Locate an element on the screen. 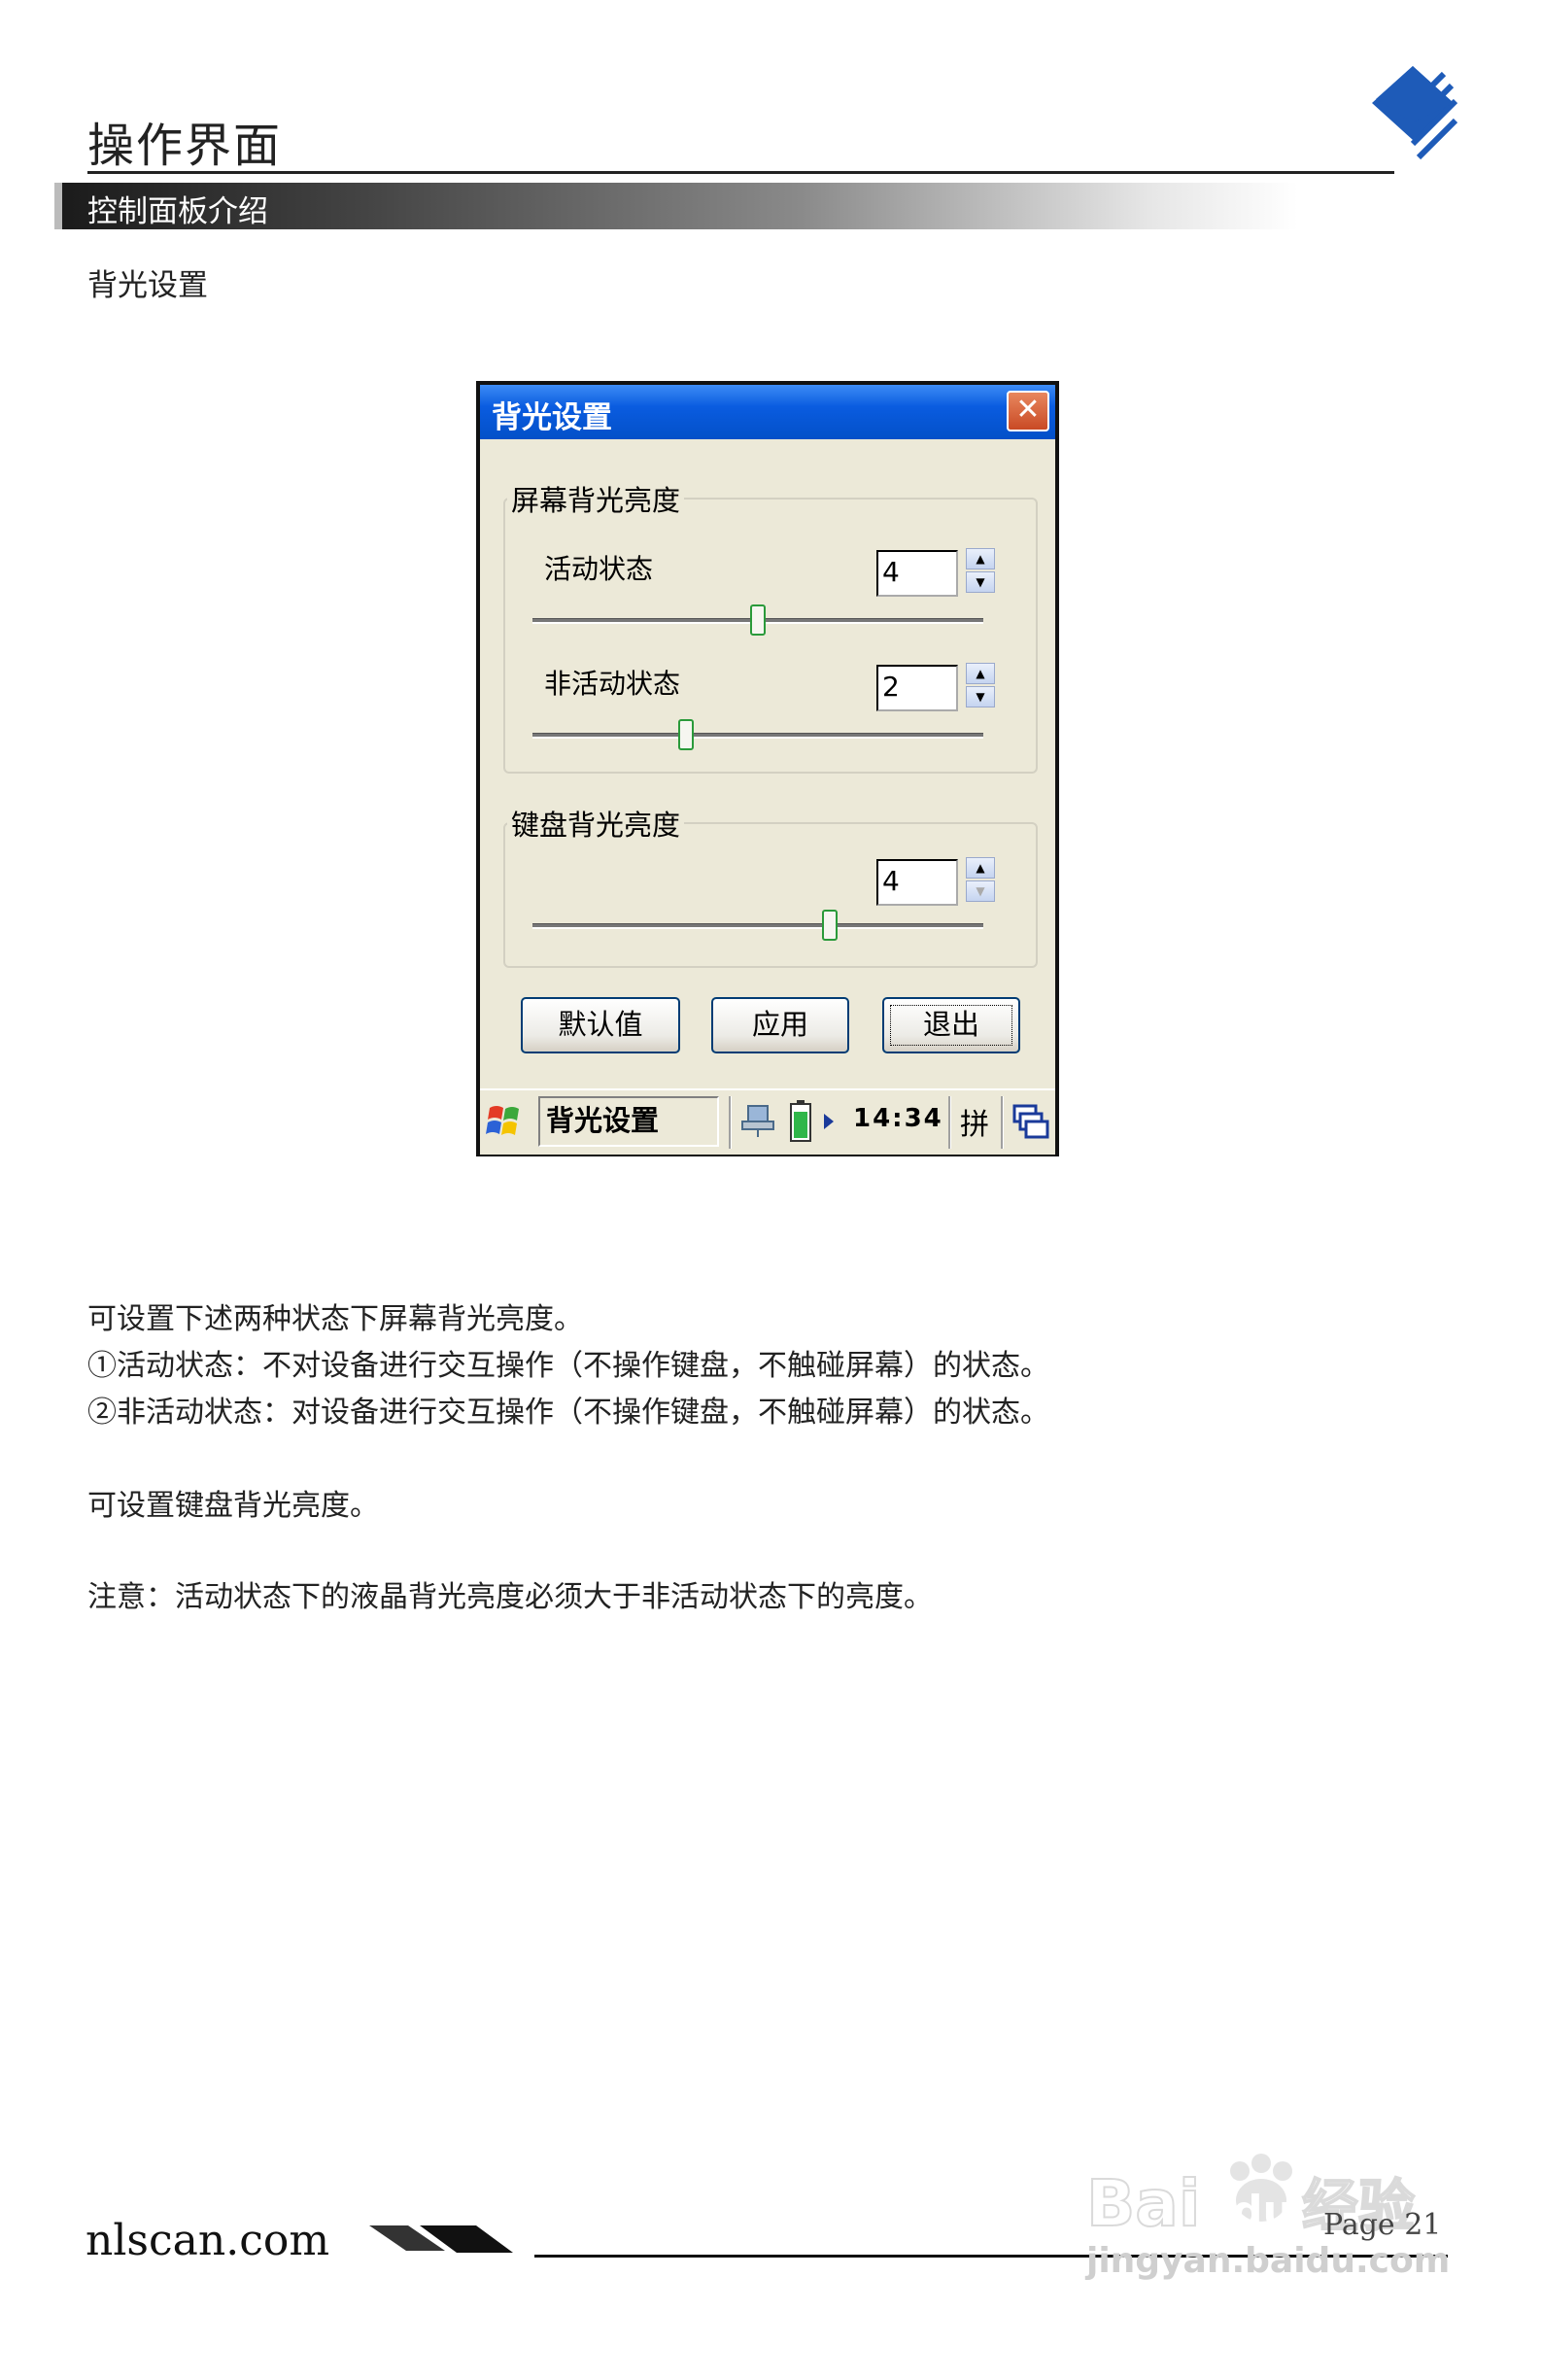 This screenshot has height=2380, width=1542. windows-start-icon is located at coordinates (505, 1121).